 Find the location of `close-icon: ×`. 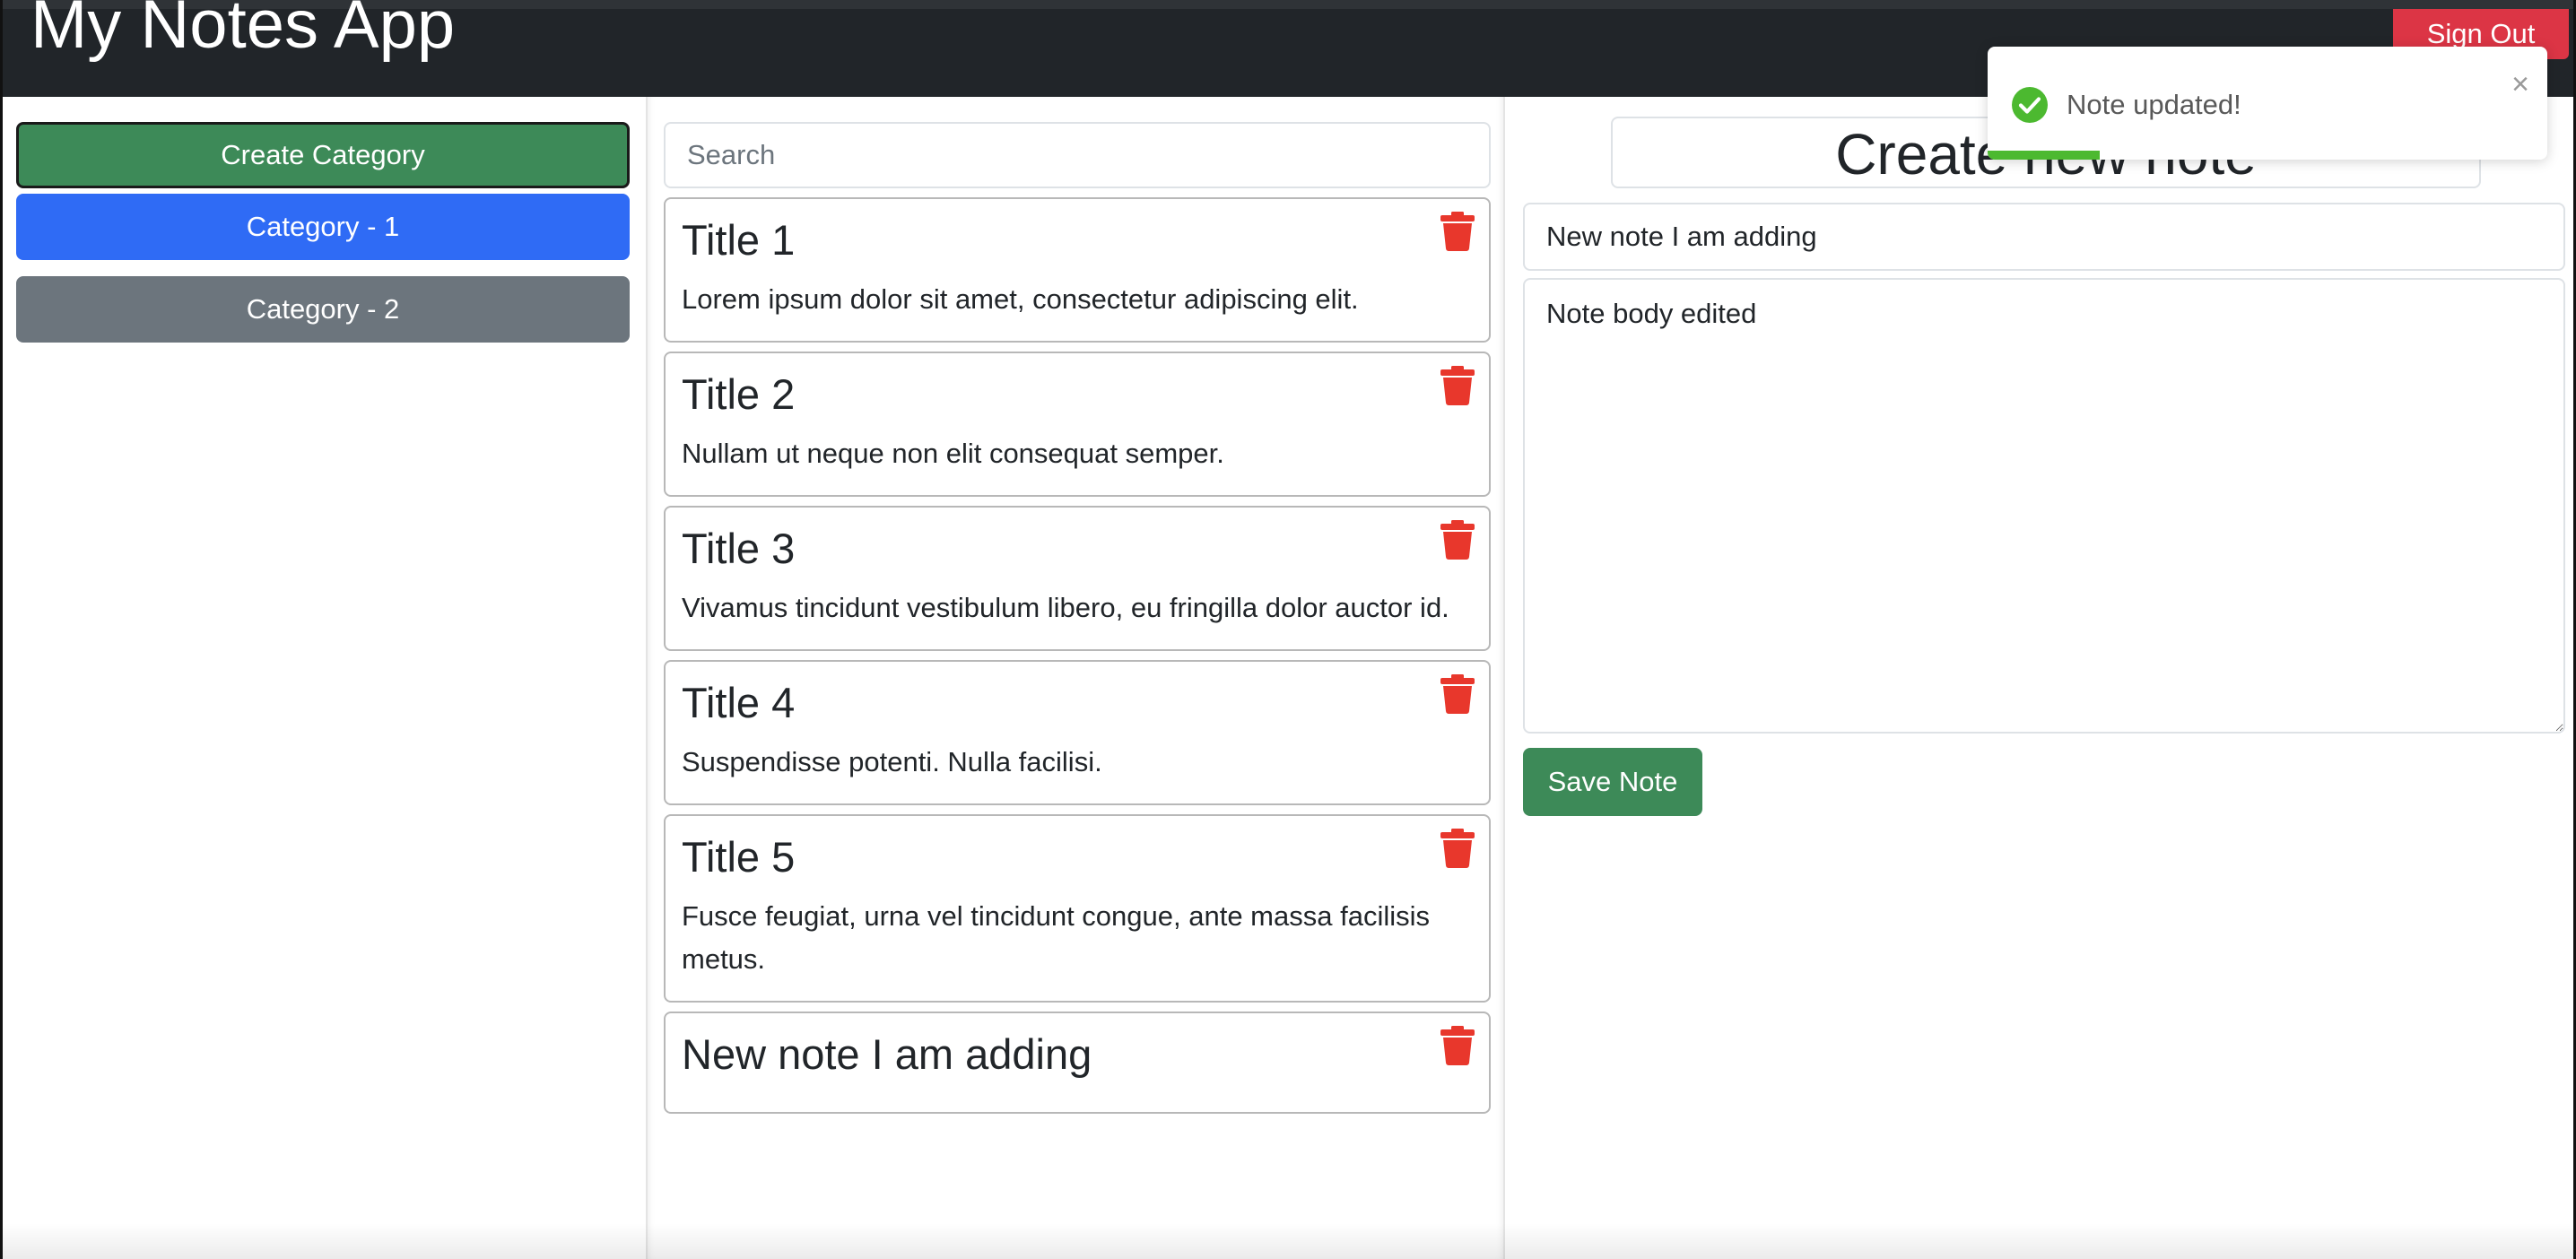

close-icon: × is located at coordinates (2520, 84).